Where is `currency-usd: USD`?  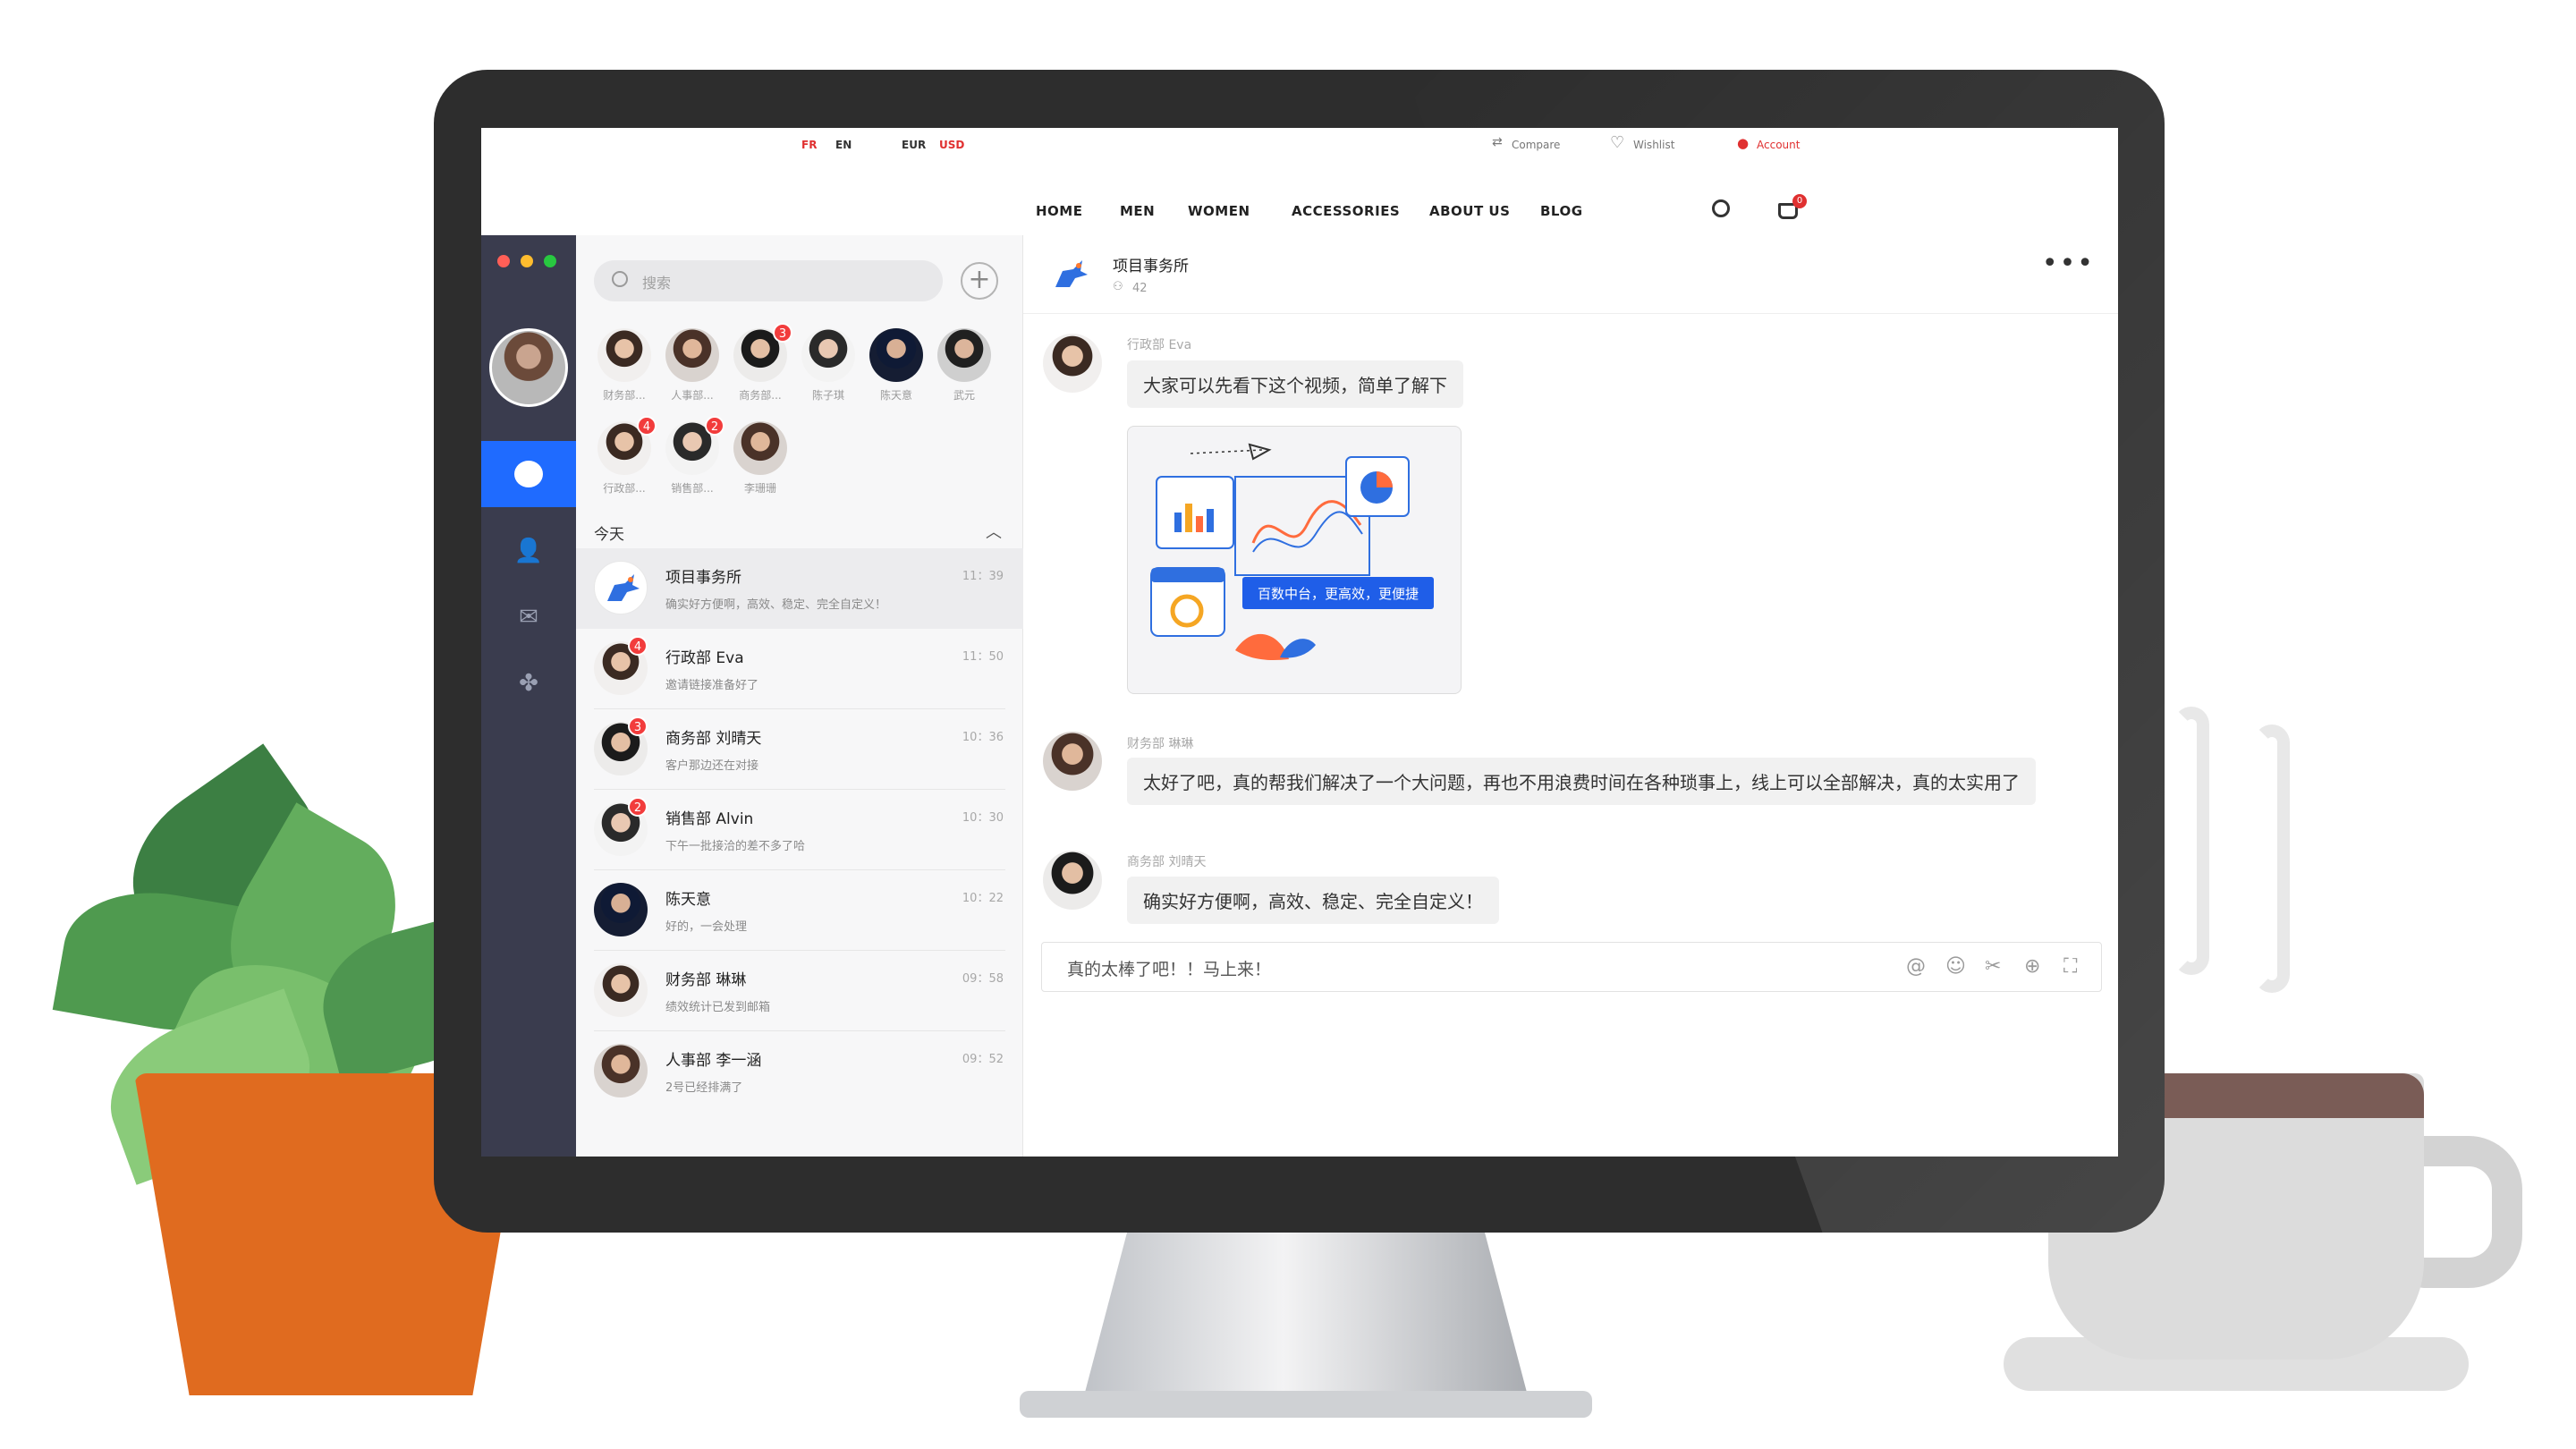 currency-usd: USD is located at coordinates (951, 145).